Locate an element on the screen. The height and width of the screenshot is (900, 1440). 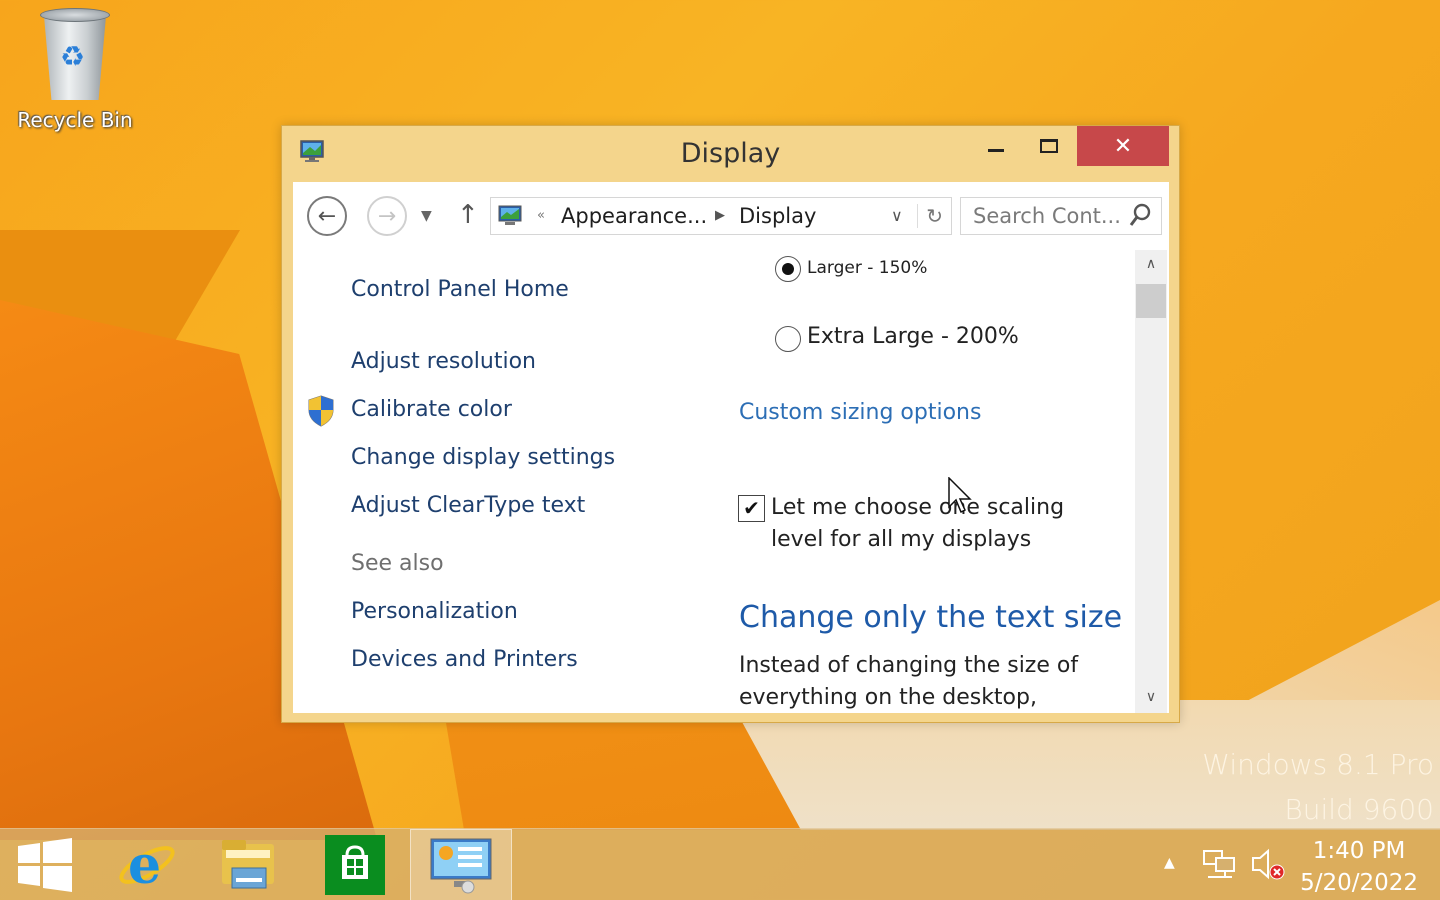
up-button: ↑ is located at coordinates (468, 215).